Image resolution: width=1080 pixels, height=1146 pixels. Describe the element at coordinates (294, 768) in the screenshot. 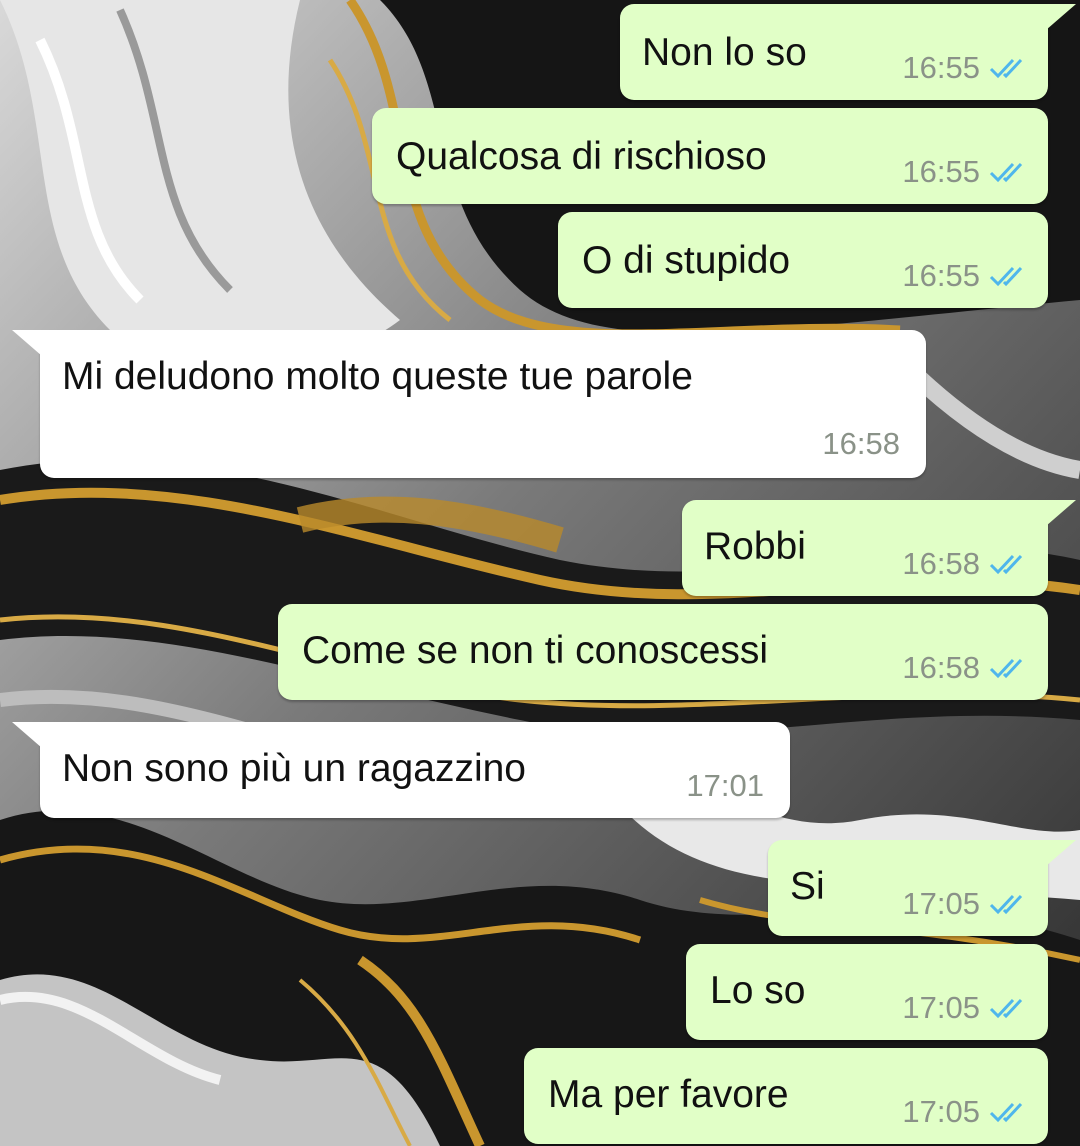

I see `message-text: Non sono più un ragazzino` at that location.